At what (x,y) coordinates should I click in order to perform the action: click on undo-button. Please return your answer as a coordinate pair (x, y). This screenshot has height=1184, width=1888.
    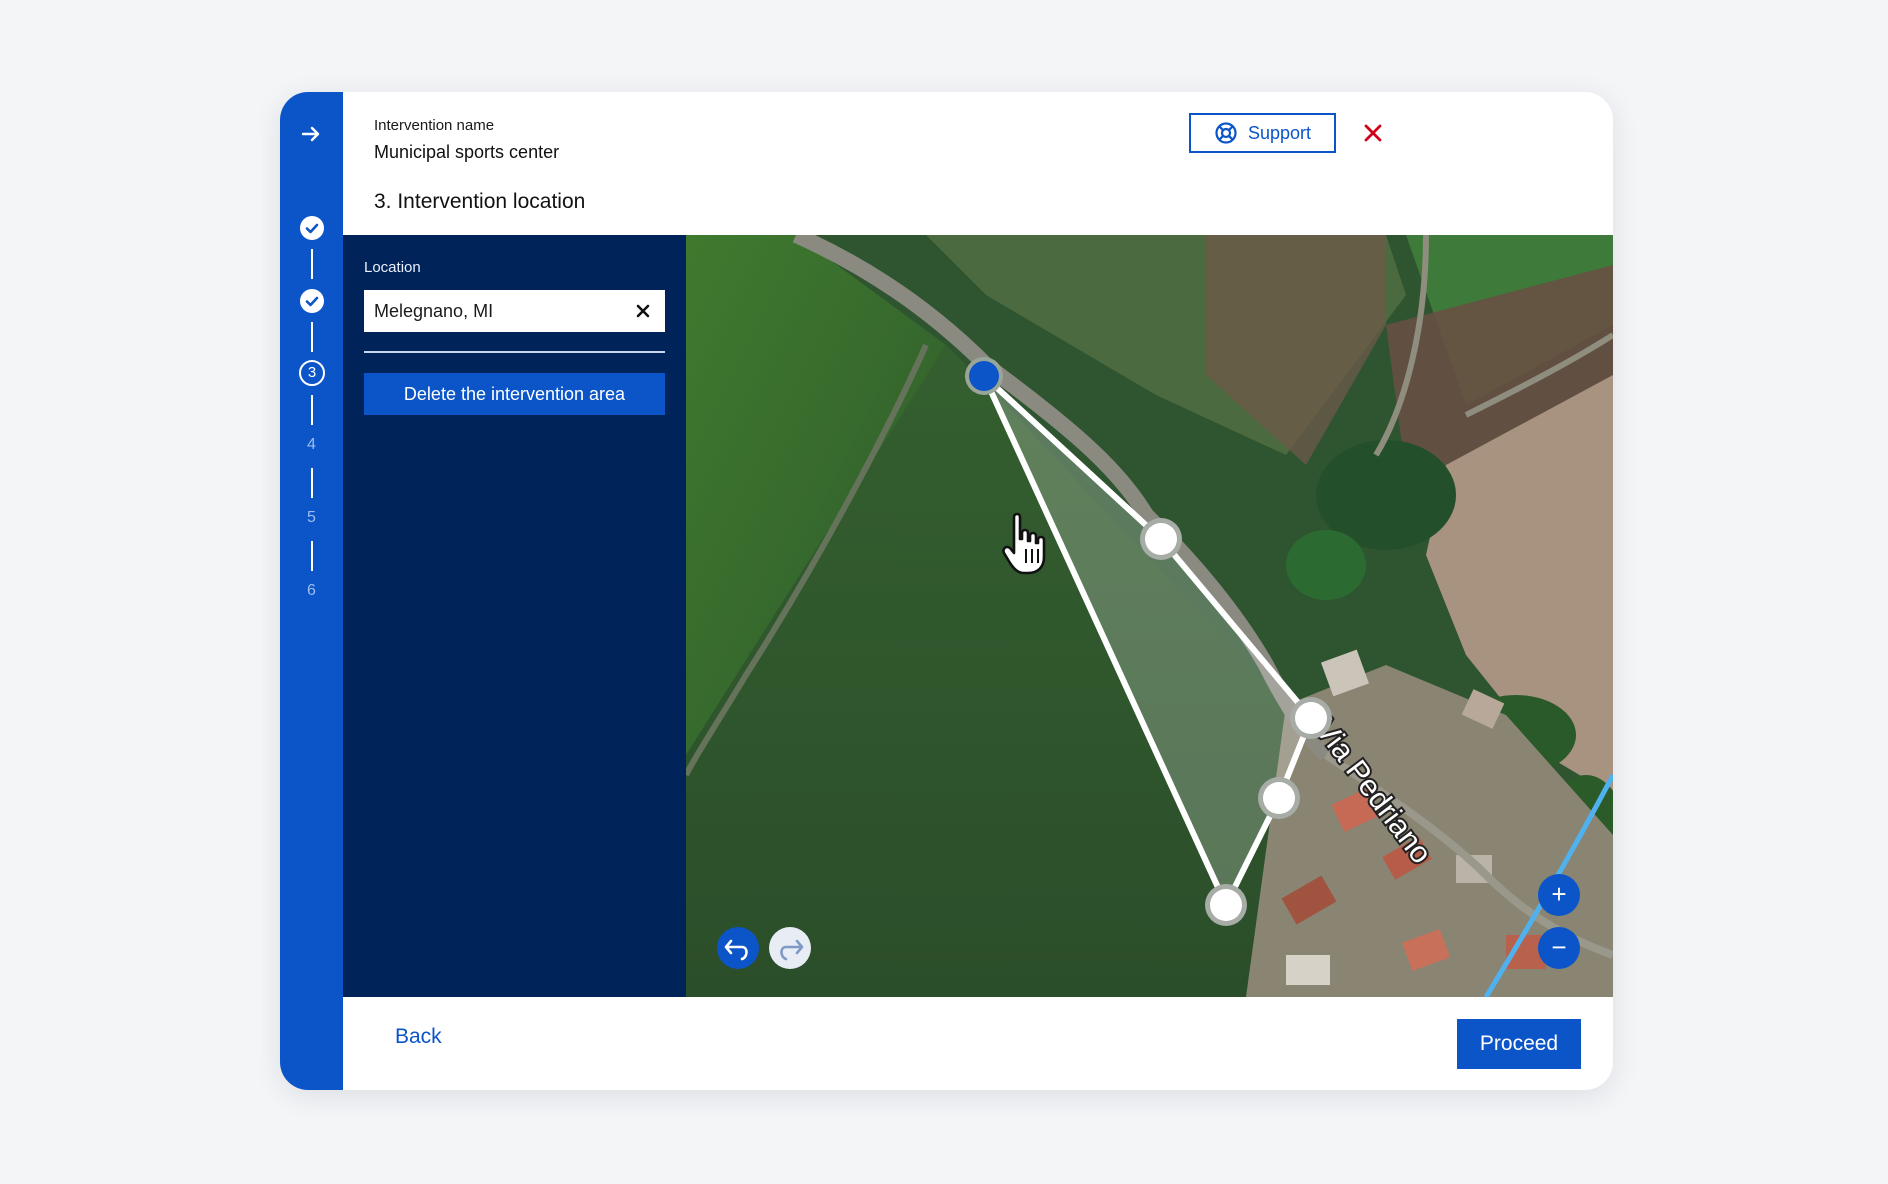
    Looking at the image, I should click on (738, 948).